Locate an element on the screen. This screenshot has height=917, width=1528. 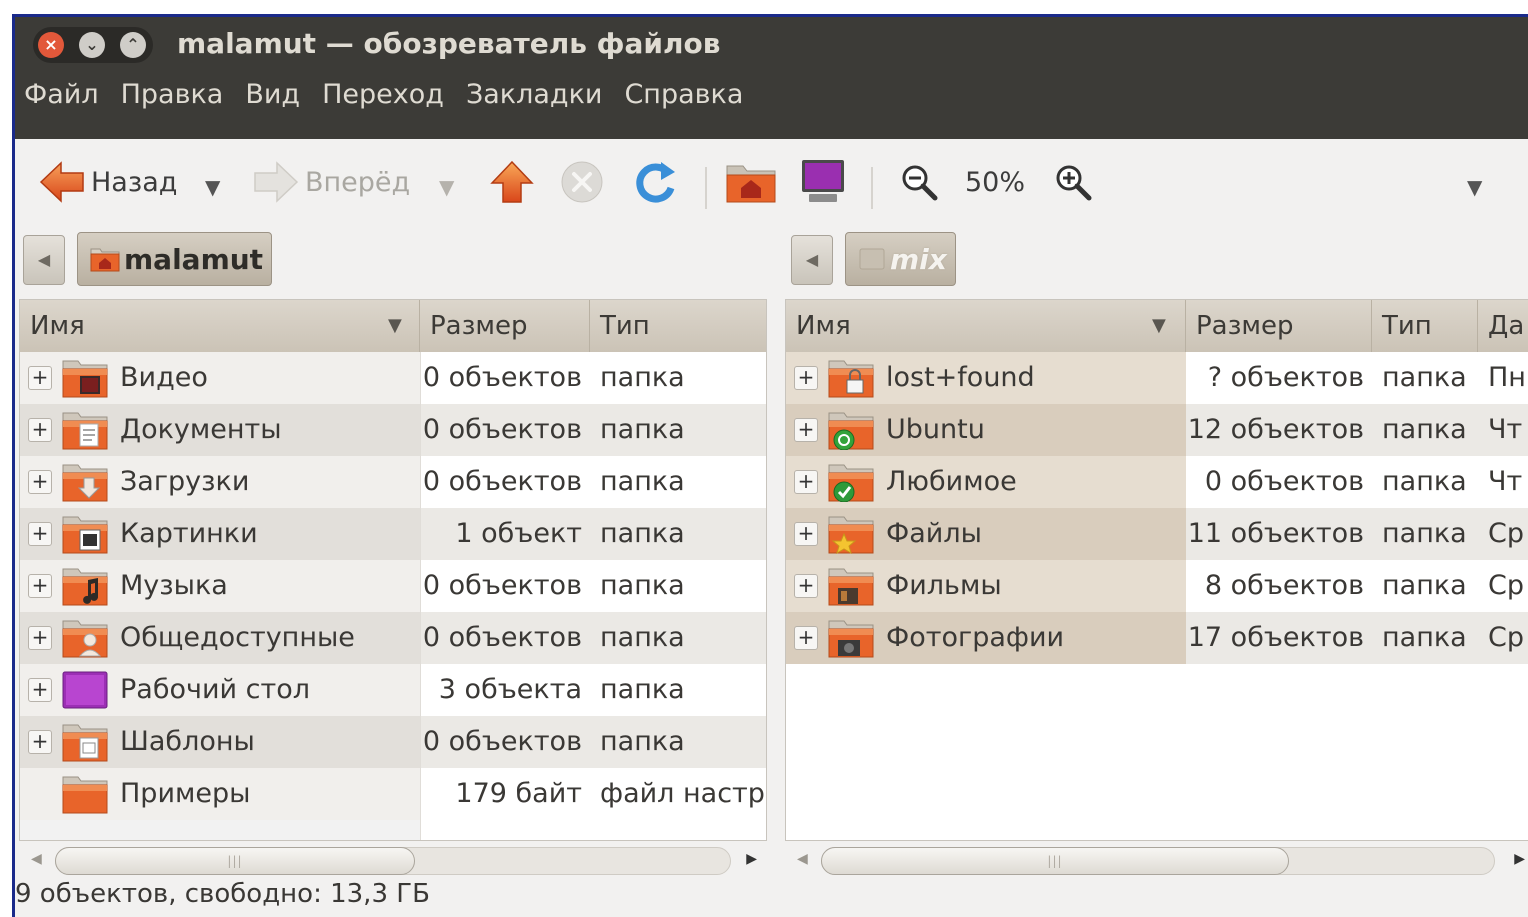
menu-view: Вид is located at coordinates (272, 94).